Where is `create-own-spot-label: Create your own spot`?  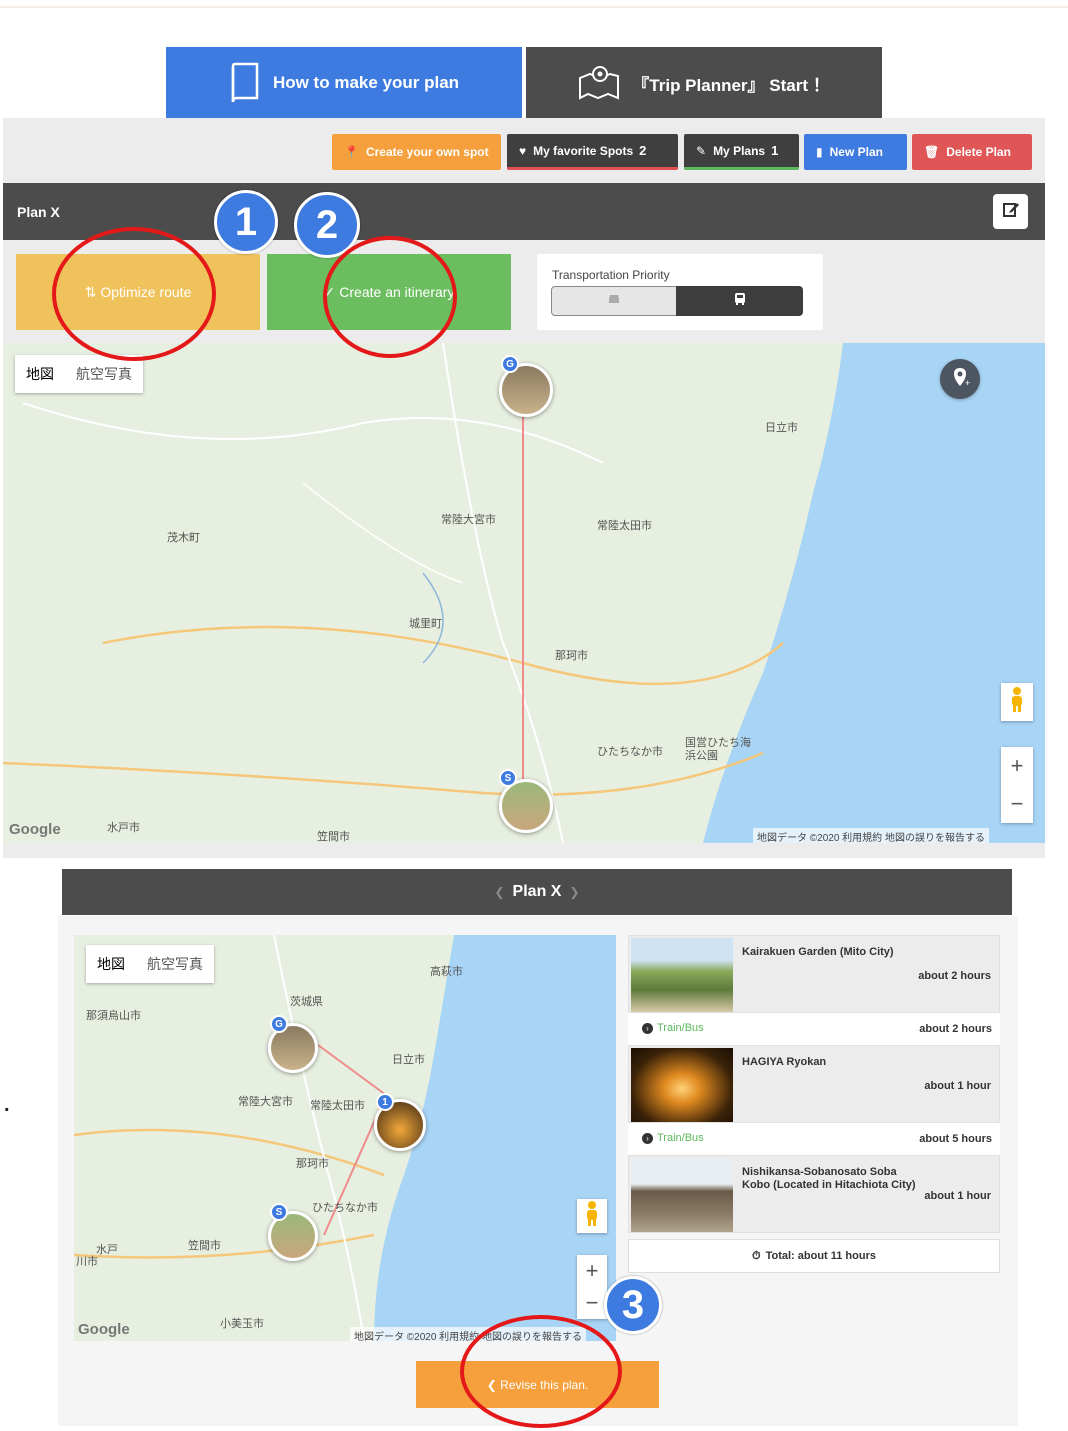 create-own-spot-label: Create your own spot is located at coordinates (427, 152).